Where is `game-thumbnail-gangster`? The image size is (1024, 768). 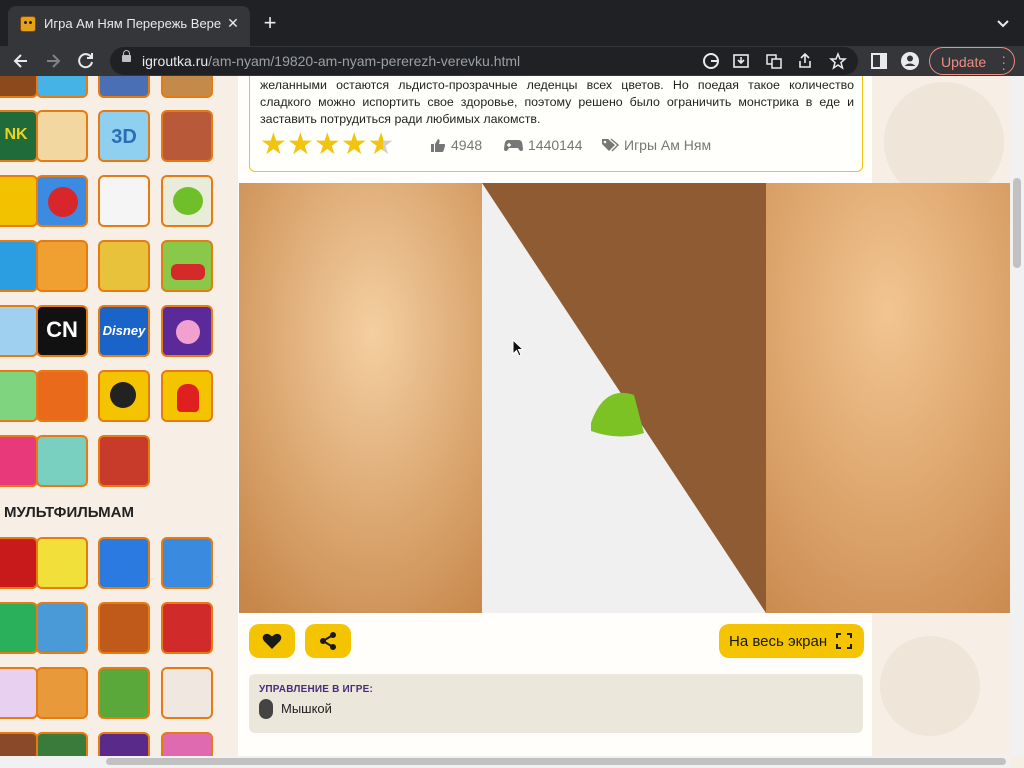
game-thumbnail-gangster is located at coordinates (187, 136).